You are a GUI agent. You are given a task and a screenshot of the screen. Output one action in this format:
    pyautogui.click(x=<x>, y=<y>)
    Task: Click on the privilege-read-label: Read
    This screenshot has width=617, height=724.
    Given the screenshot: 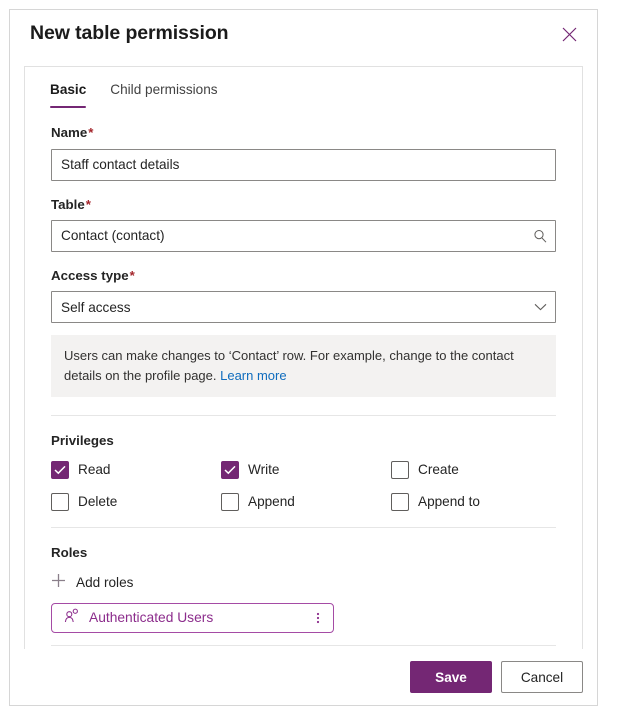 What is the action you would take?
    pyautogui.click(x=94, y=470)
    